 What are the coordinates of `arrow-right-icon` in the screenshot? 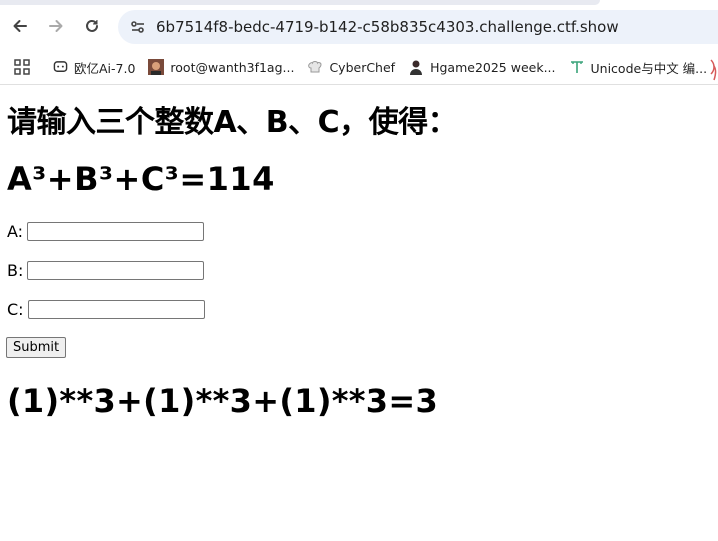 It's located at (56, 26).